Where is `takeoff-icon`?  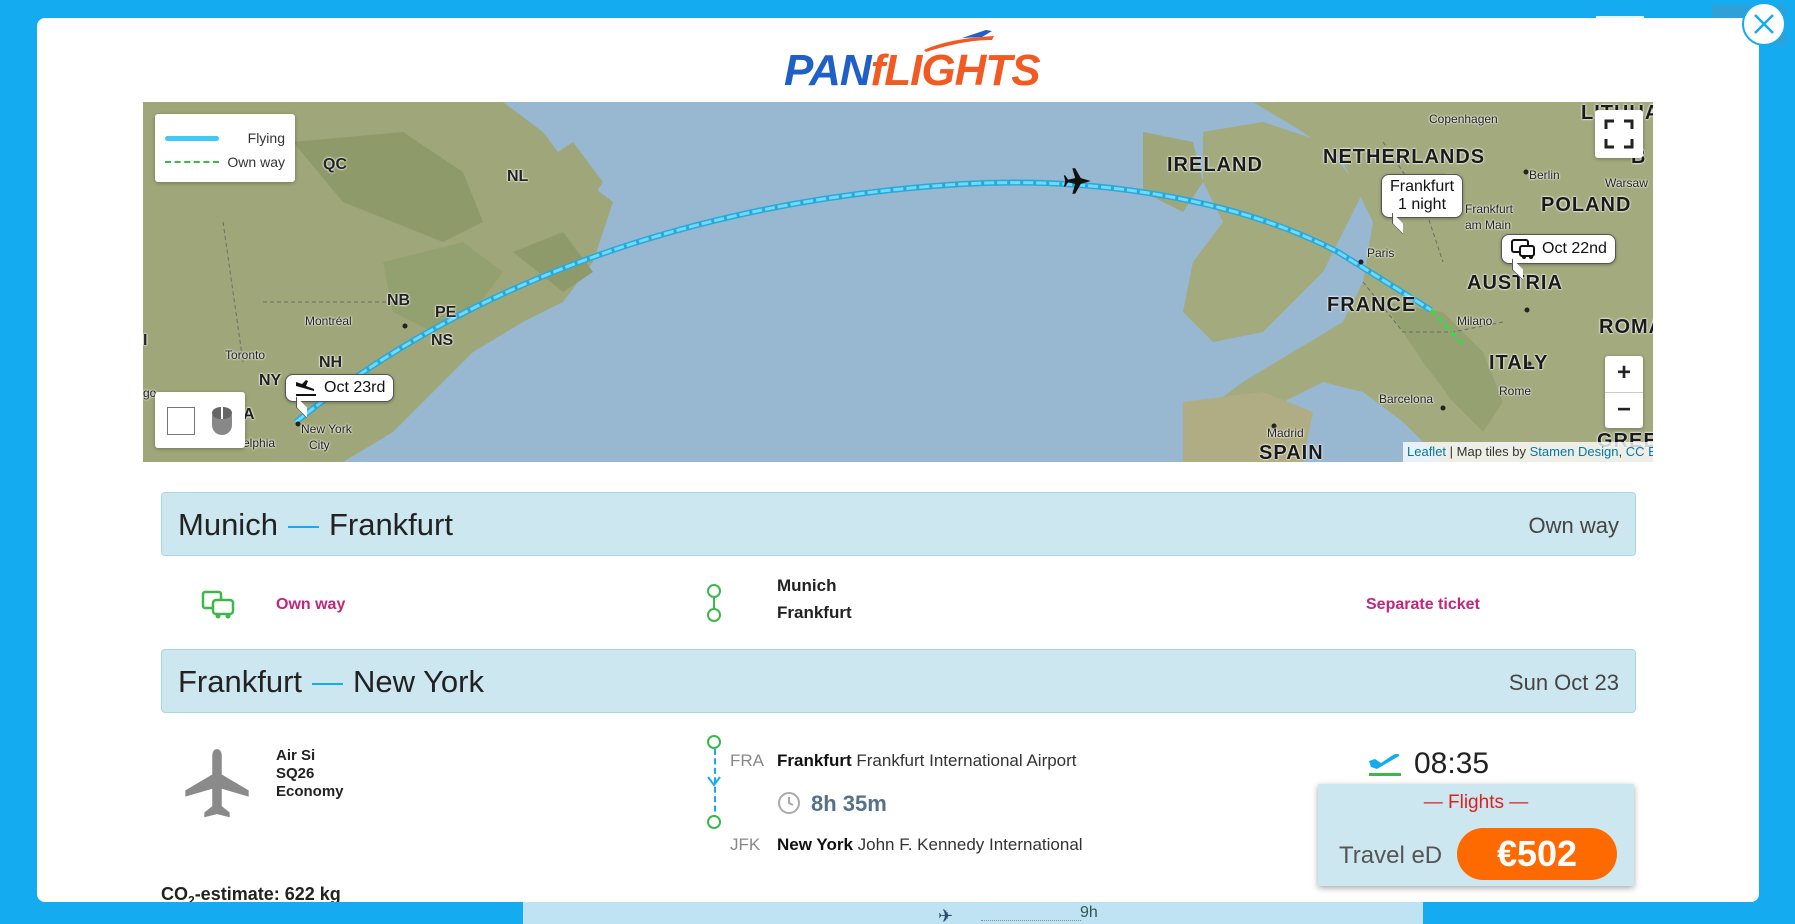
takeoff-icon is located at coordinates (1385, 764).